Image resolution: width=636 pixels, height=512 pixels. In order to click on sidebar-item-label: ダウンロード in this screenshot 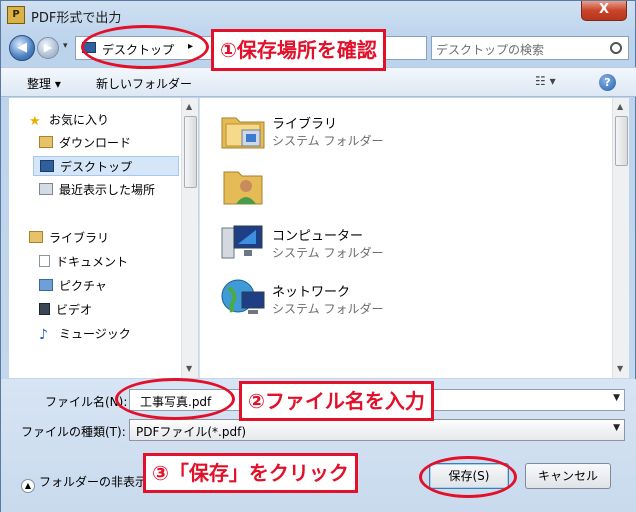, I will do `click(95, 143)`.